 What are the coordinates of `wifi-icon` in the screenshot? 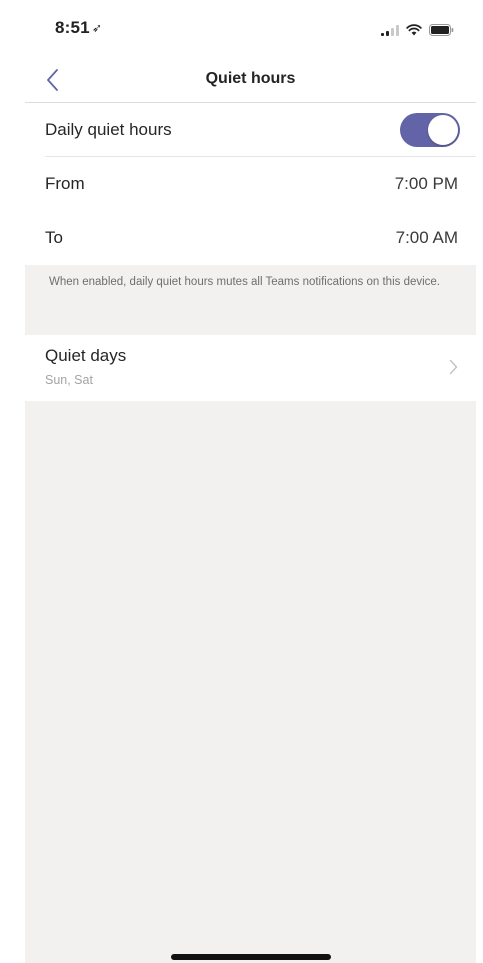 It's located at (414, 30).